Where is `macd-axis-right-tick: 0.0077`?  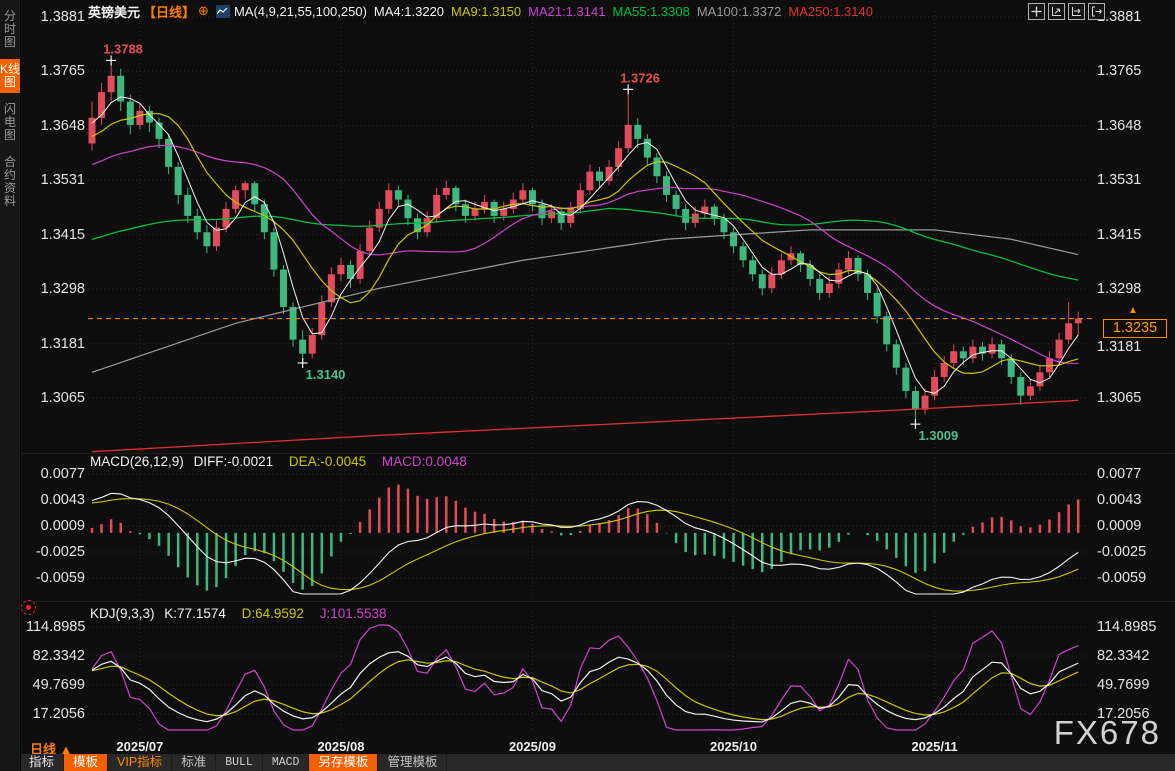
macd-axis-right-tick: 0.0077 is located at coordinates (1119, 474).